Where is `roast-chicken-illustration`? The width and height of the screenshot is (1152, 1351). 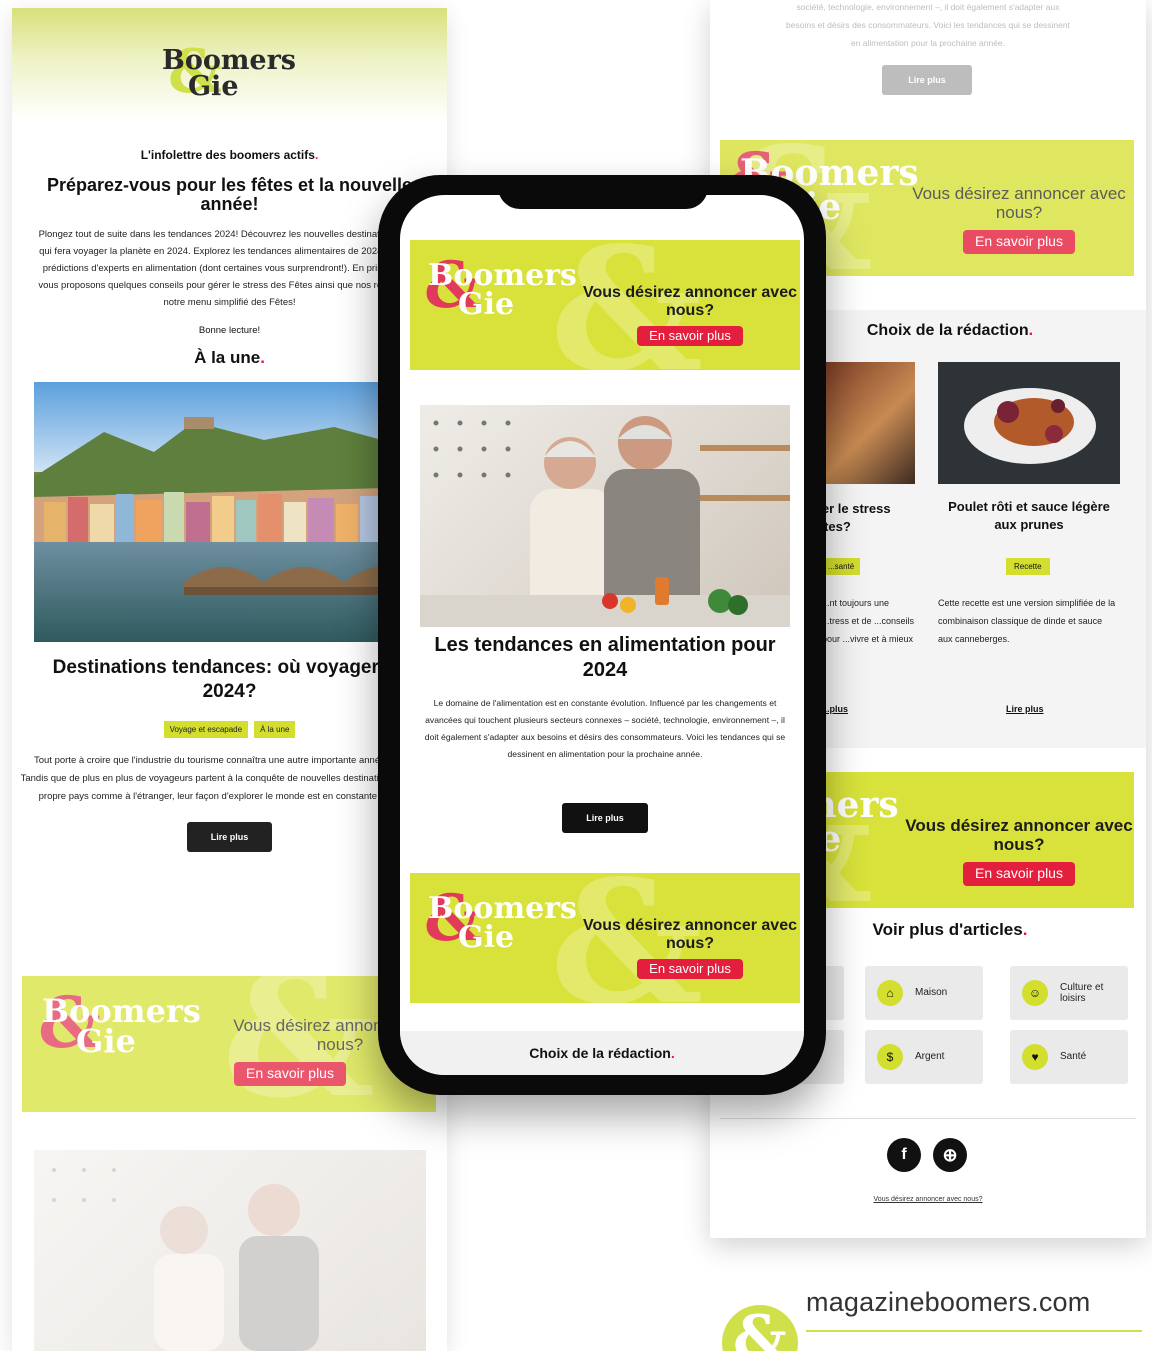
roast-chicken-illustration is located at coordinates (1030, 426).